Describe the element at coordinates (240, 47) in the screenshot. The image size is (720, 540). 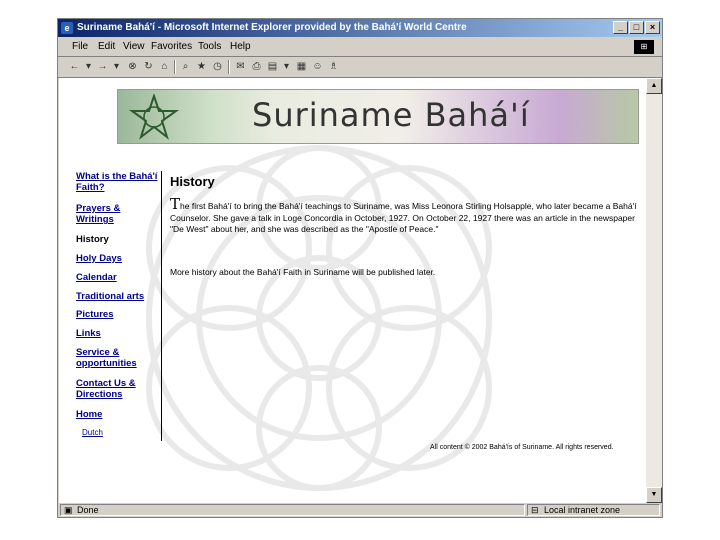
I see `menu-help: Help` at that location.